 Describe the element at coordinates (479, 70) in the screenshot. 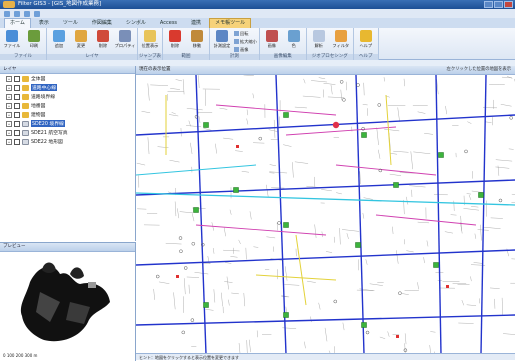

I see `map-hint: 左クリックした位置の地図を表示` at that location.